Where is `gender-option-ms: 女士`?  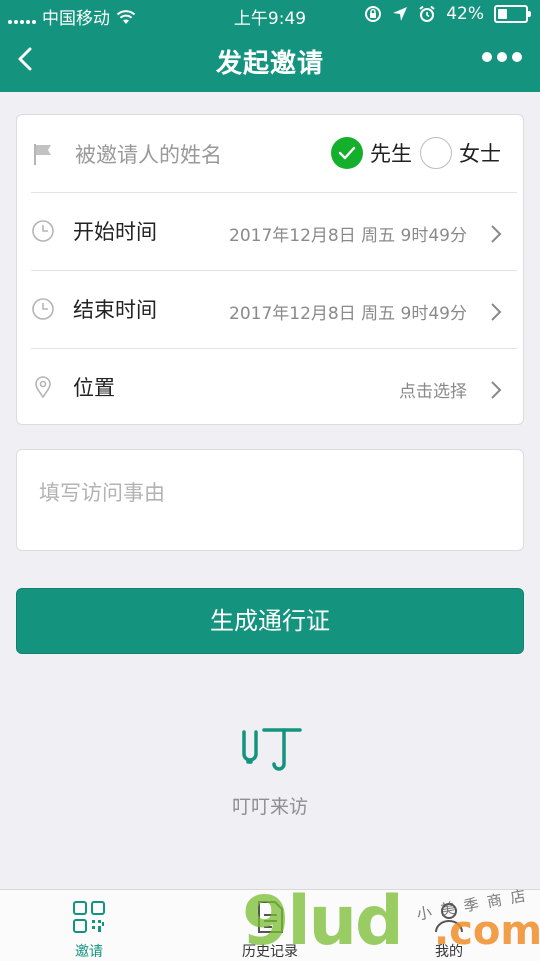 gender-option-ms: 女士 is located at coordinates (464, 153).